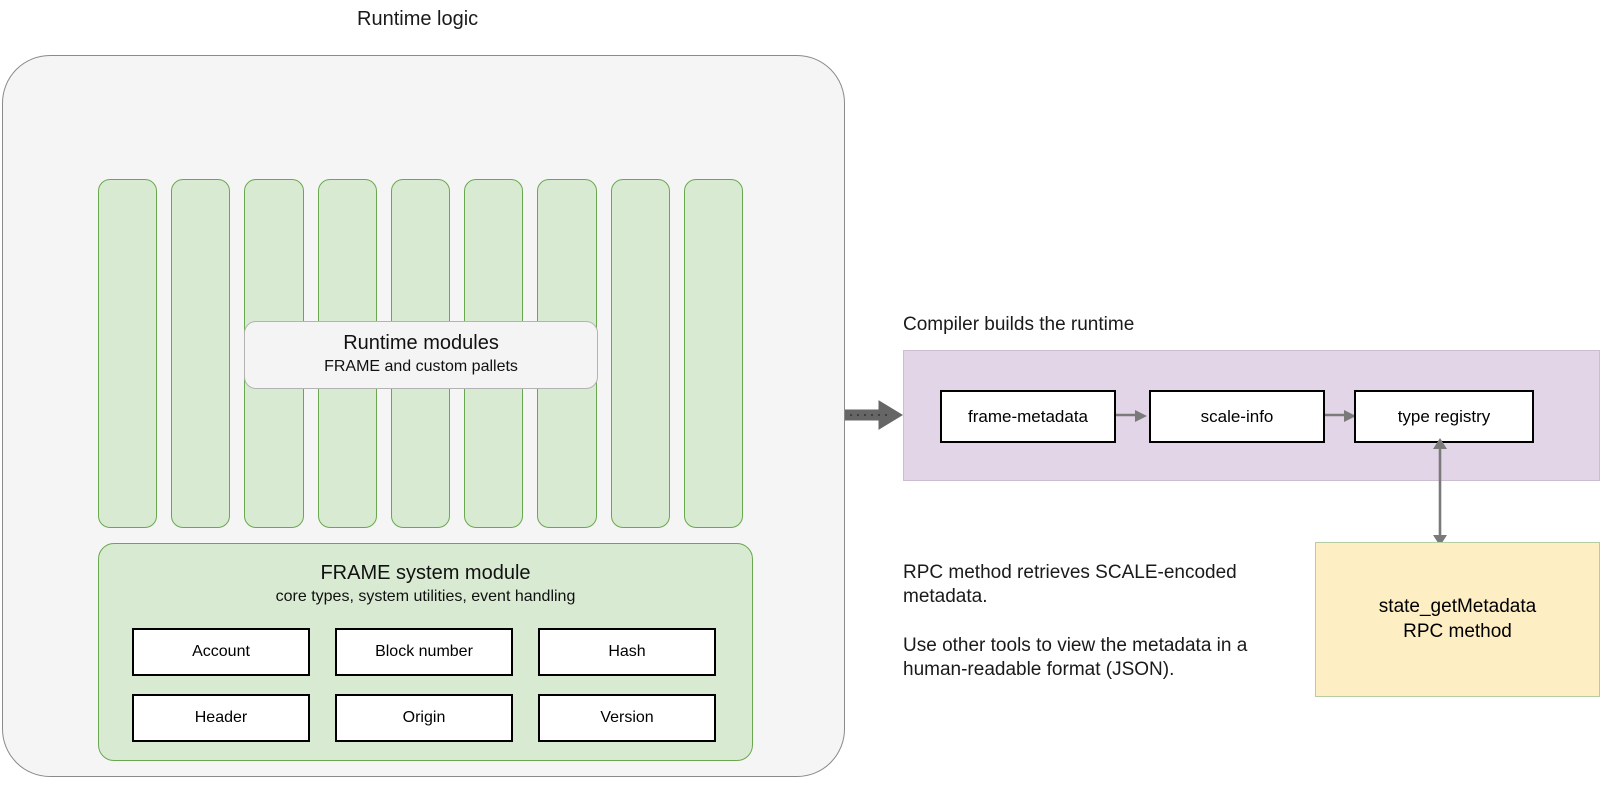  What do you see at coordinates (1457, 631) in the screenshot?
I see `rpc-method-label: RPC method` at bounding box center [1457, 631].